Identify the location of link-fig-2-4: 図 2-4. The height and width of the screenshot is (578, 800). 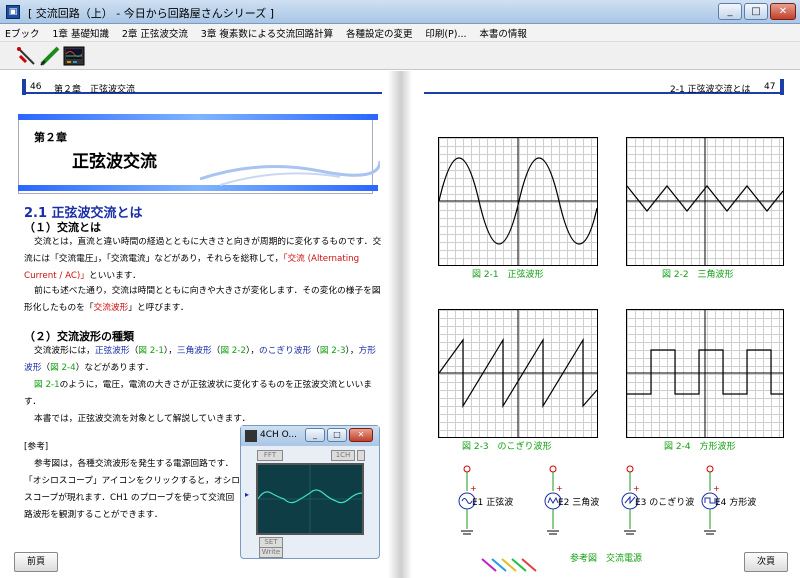
(63, 368).